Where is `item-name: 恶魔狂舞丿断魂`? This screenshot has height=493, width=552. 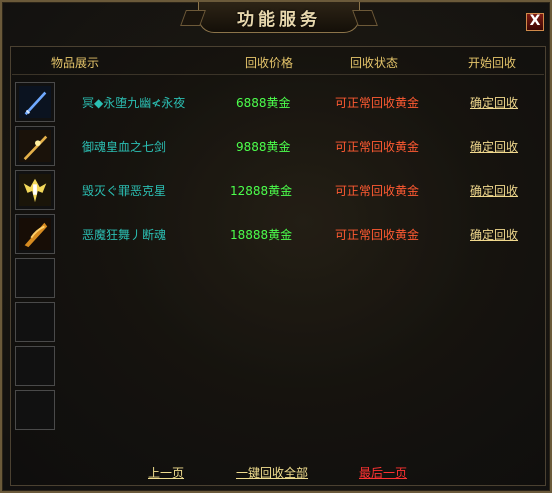
item-name: 恶魔狂舞丿断魂 is located at coordinates (124, 235).